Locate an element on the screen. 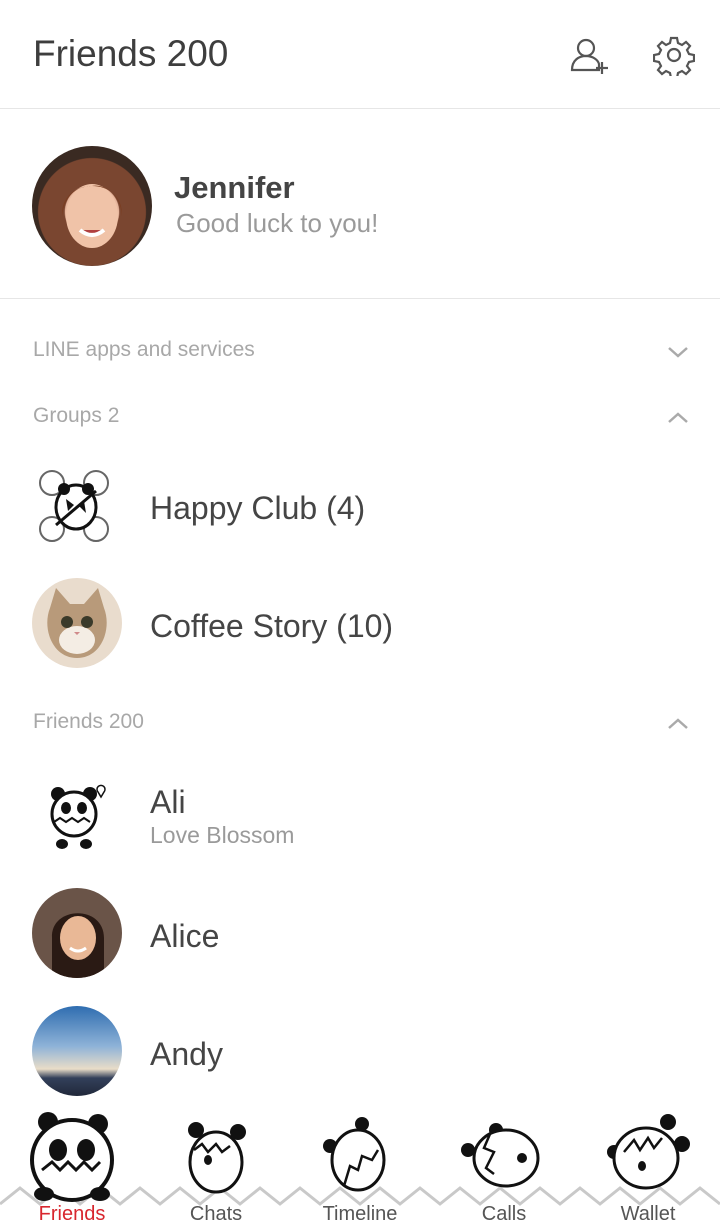  section-line-apps: LINE apps and services is located at coordinates (144, 350).